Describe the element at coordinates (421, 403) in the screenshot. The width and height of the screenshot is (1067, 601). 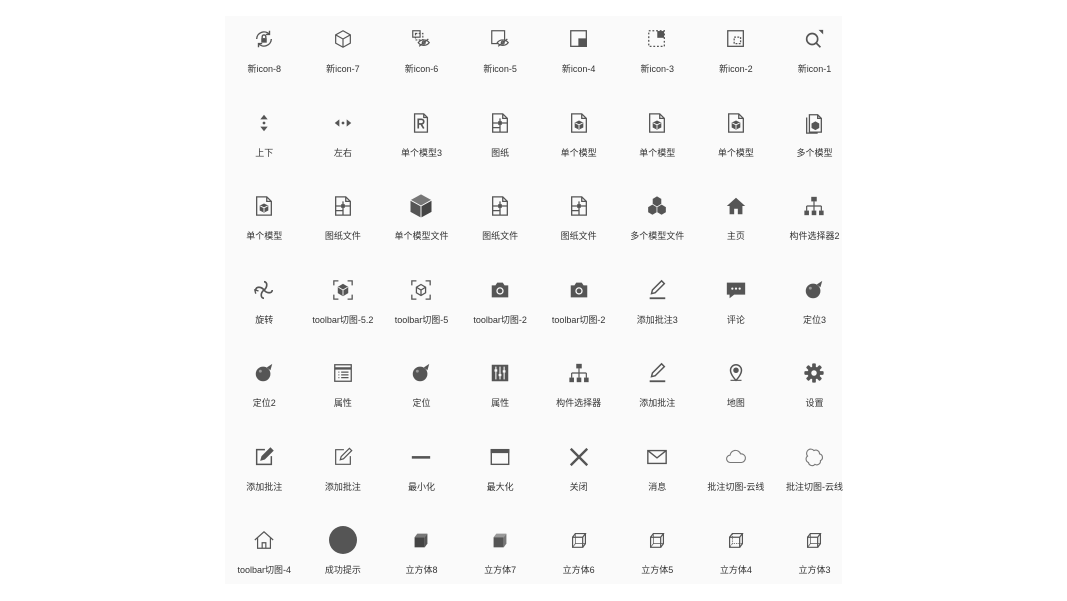
I see `icon-label: 定位` at that location.